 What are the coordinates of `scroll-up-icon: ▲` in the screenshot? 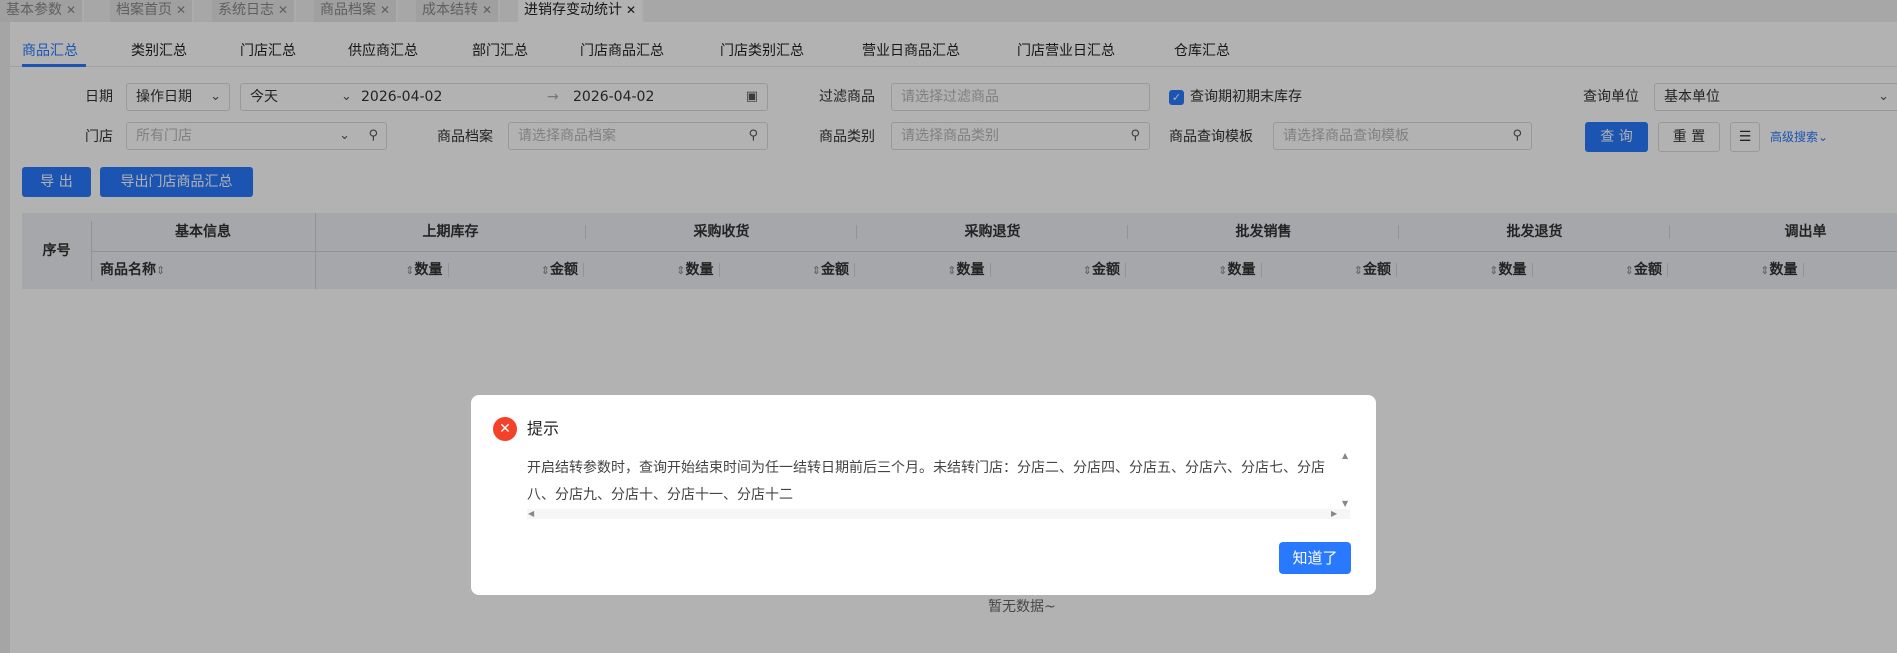 It's located at (1345, 455).